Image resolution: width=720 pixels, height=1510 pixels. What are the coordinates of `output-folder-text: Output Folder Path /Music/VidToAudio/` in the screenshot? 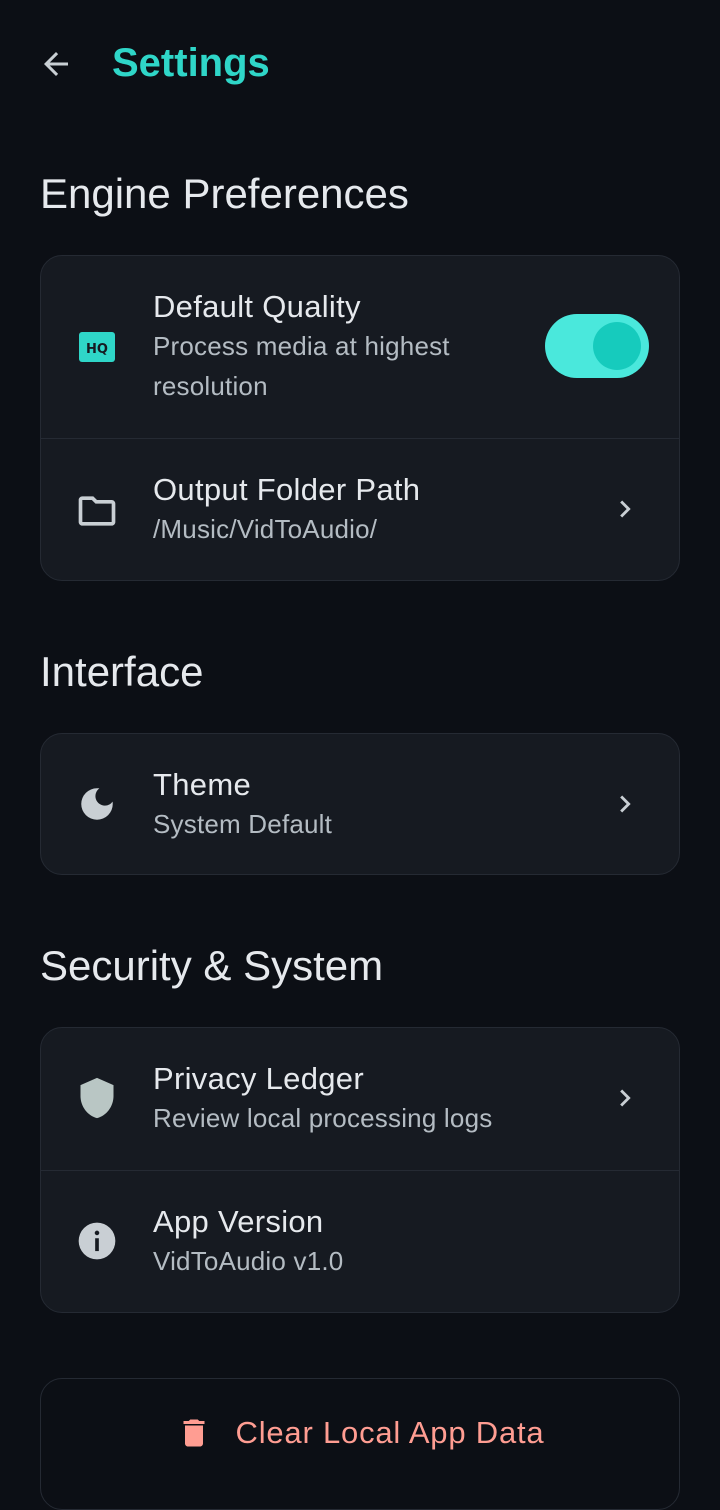 It's located at (356, 510).